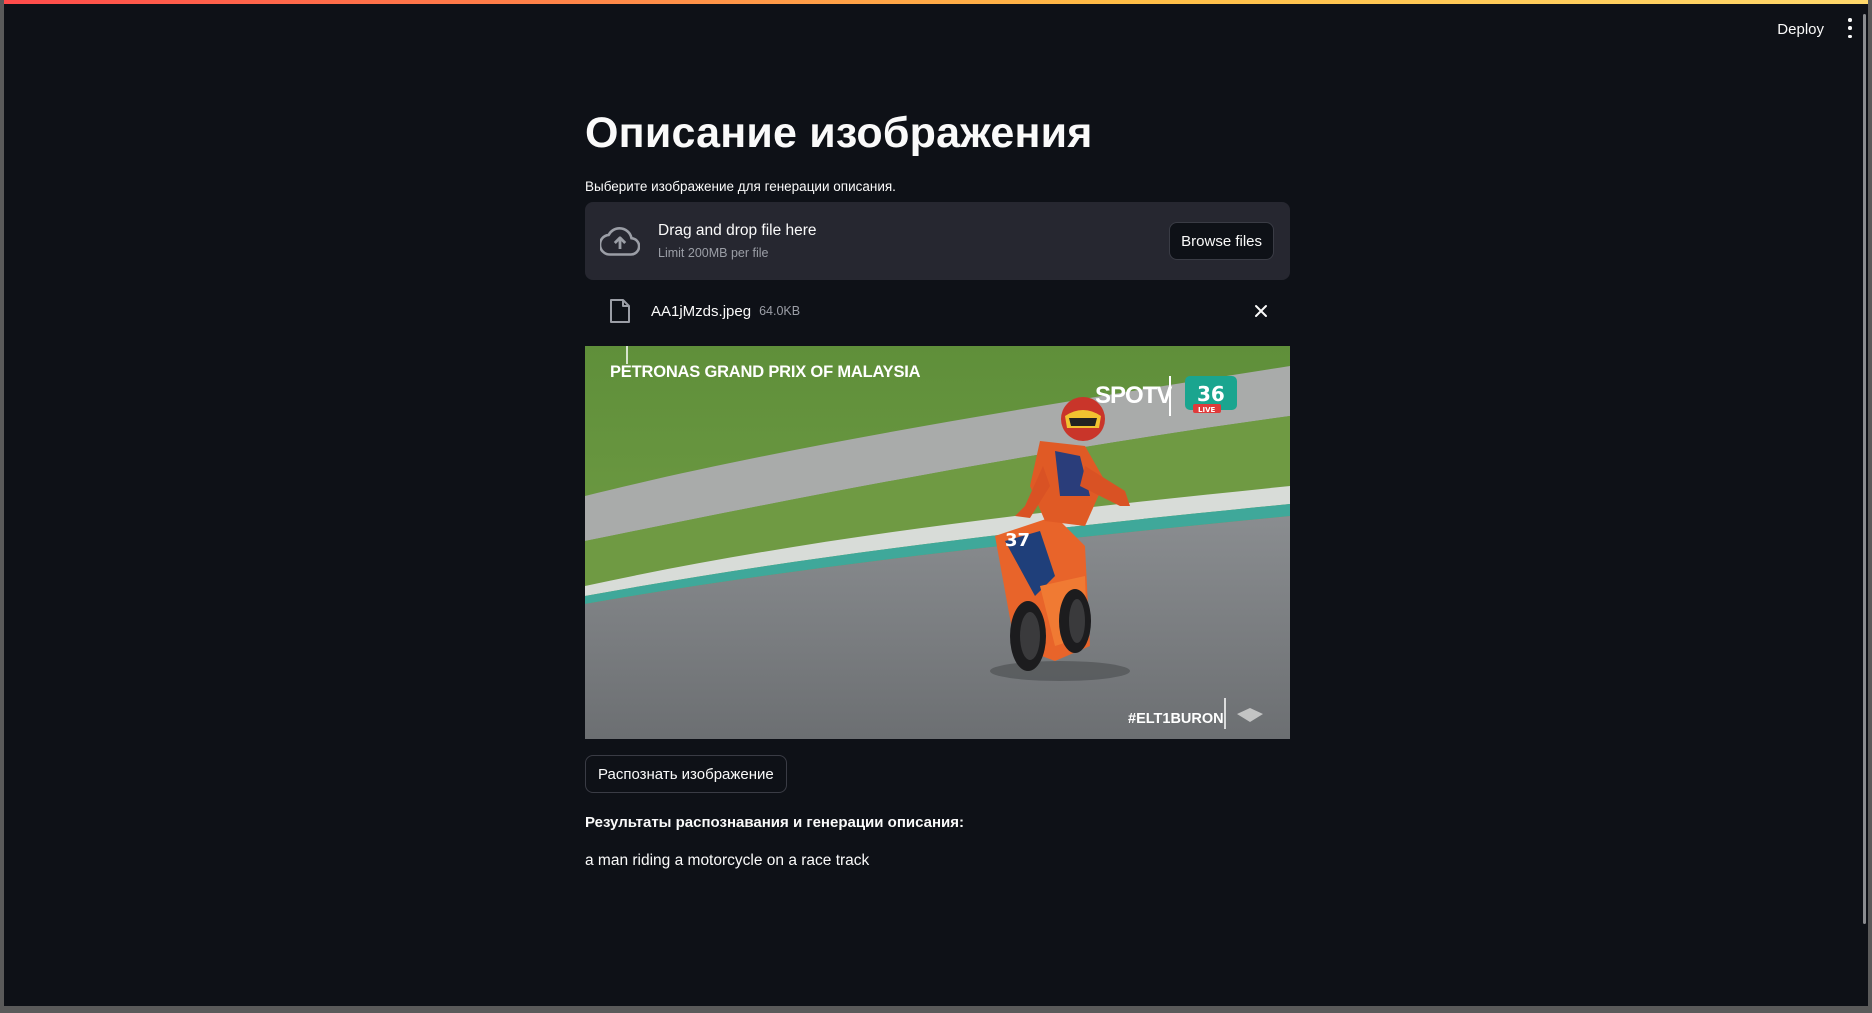  I want to click on uploaded-file-name: AA1jMzds.jpeg, so click(701, 311).